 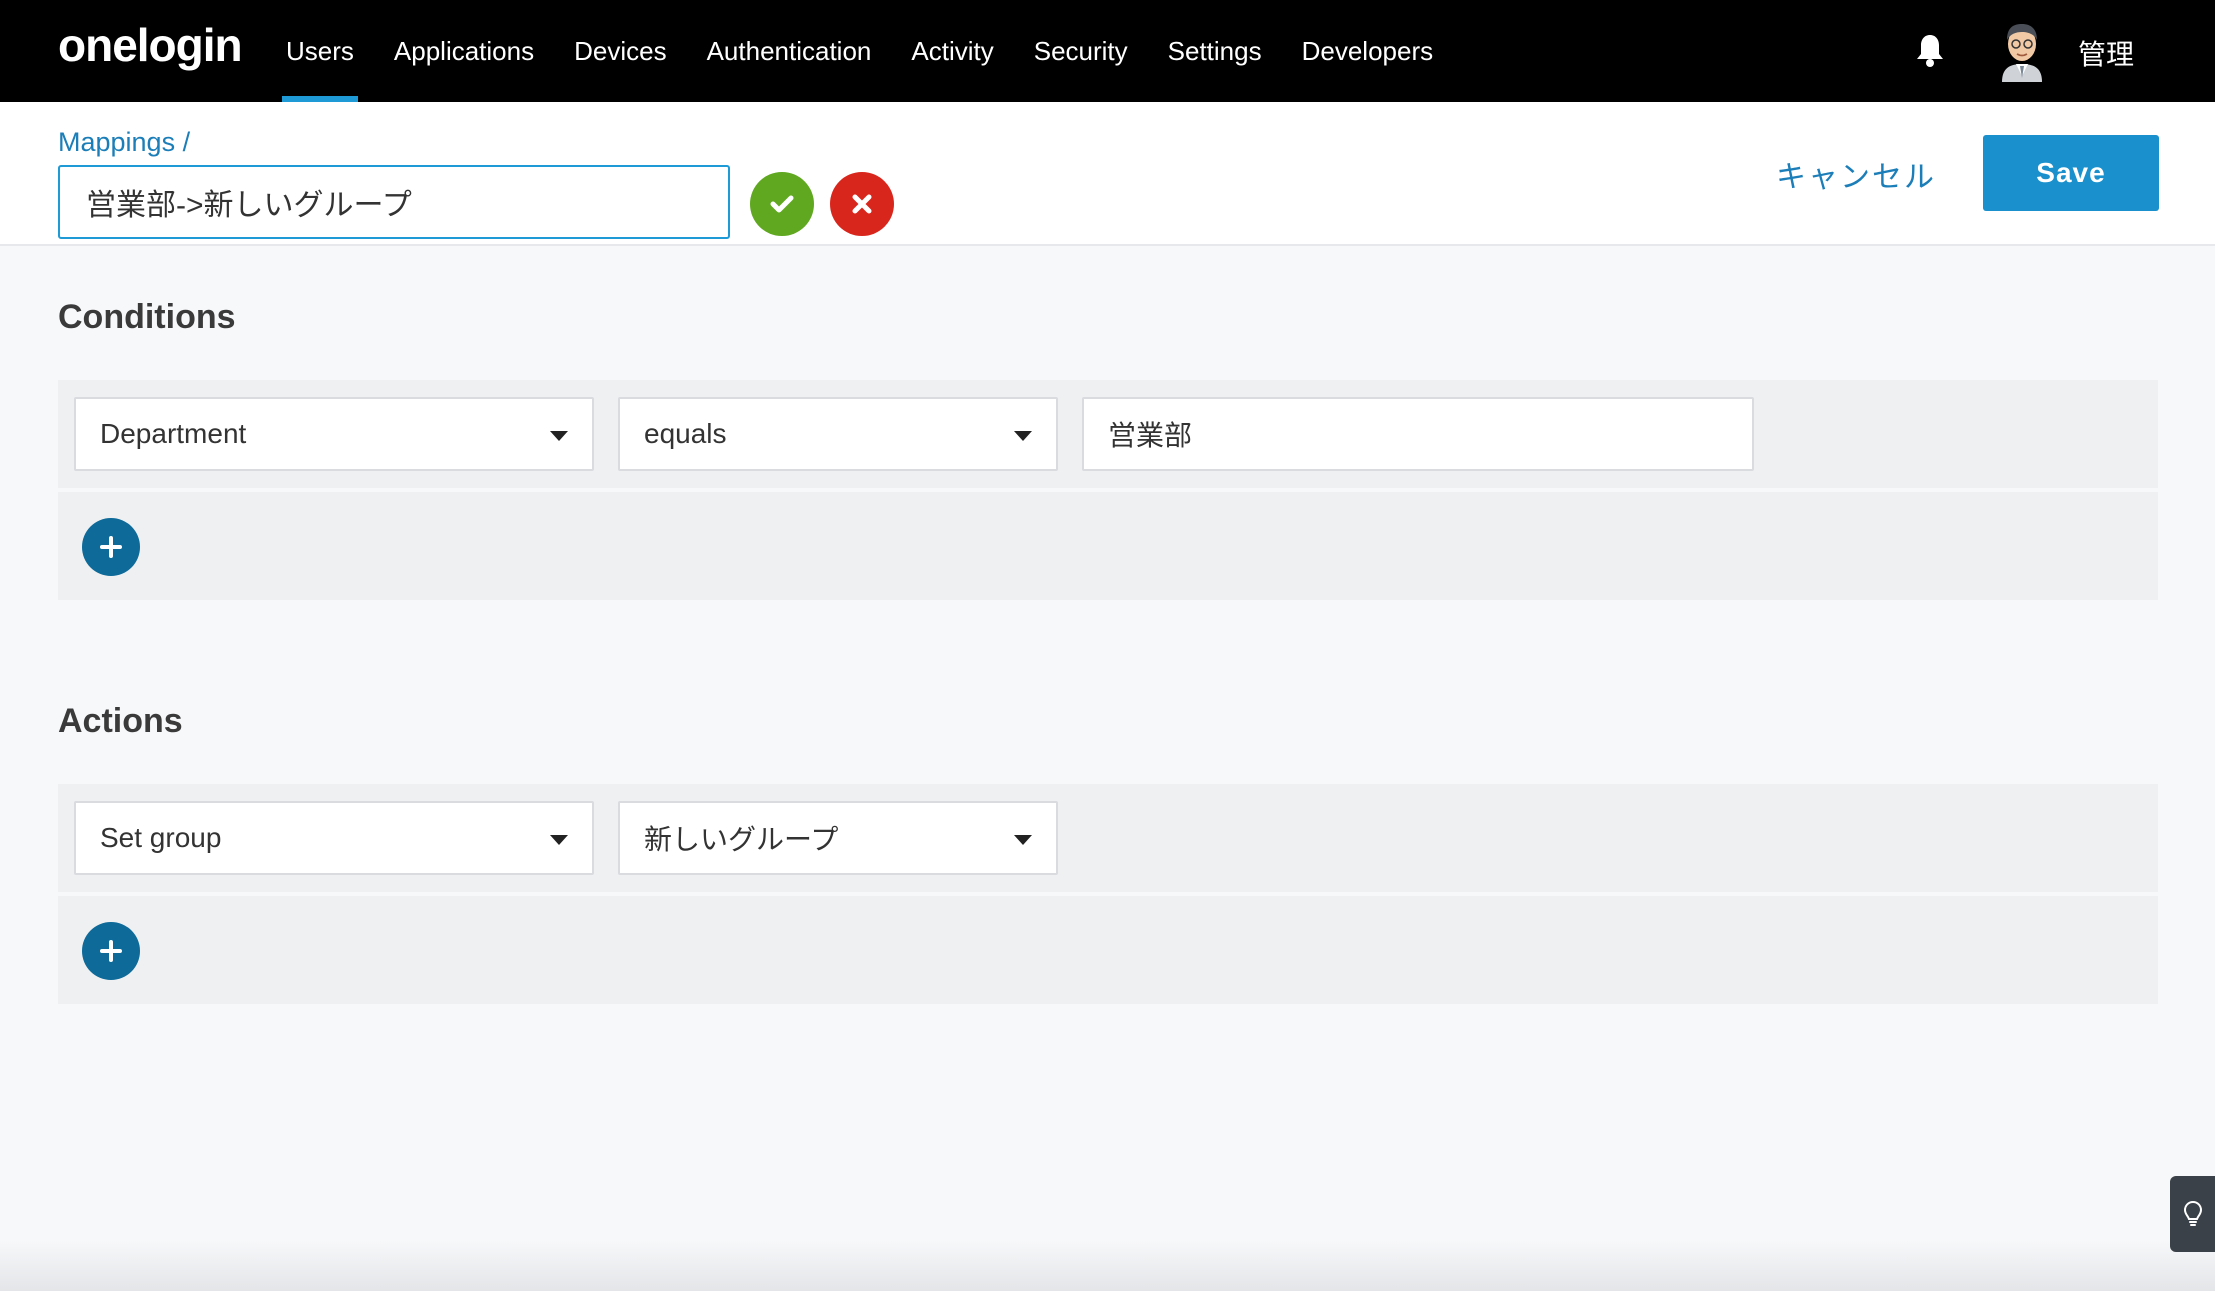 What do you see at coordinates (1107, 174) in the screenshot?
I see `mapping-header: Mappings / キャンセル Save` at bounding box center [1107, 174].